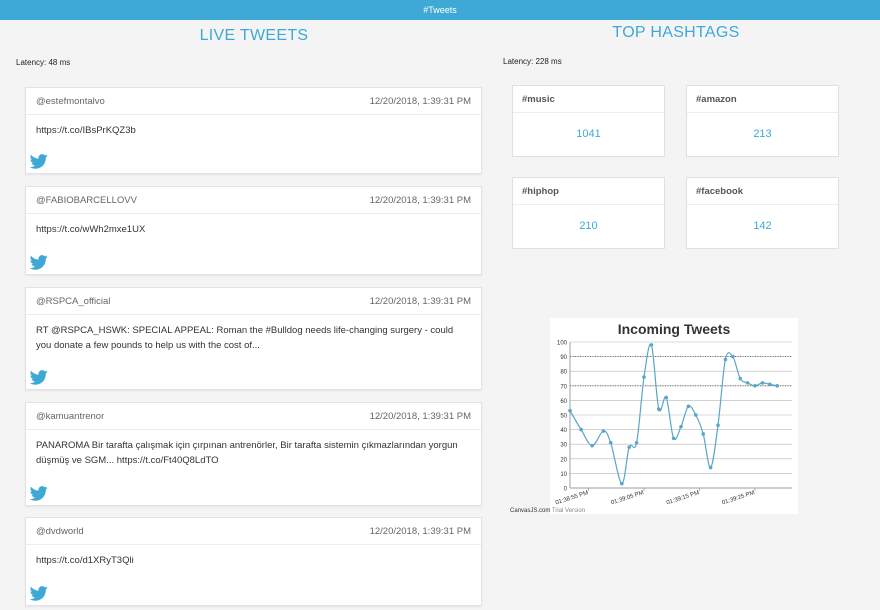 The width and height of the screenshot is (880, 610). Describe the element at coordinates (762, 213) in the screenshot. I see `hashtag-card: #facebook 142` at that location.